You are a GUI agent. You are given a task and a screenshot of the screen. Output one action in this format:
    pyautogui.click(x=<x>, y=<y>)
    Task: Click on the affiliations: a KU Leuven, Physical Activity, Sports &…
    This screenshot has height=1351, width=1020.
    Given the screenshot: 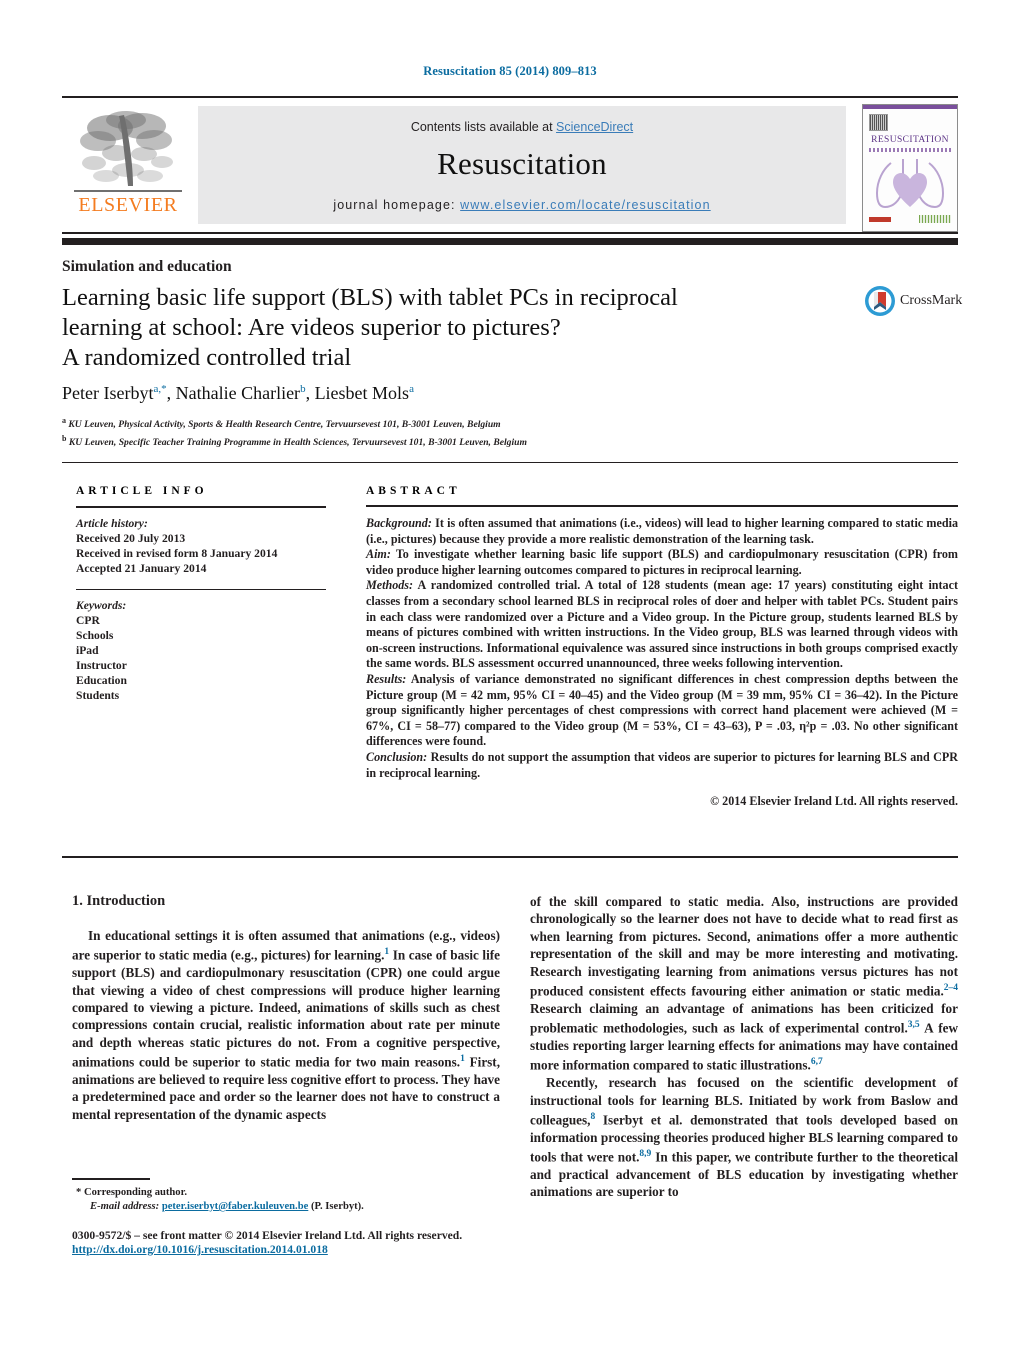 What is the action you would take?
    pyautogui.click(x=452, y=431)
    